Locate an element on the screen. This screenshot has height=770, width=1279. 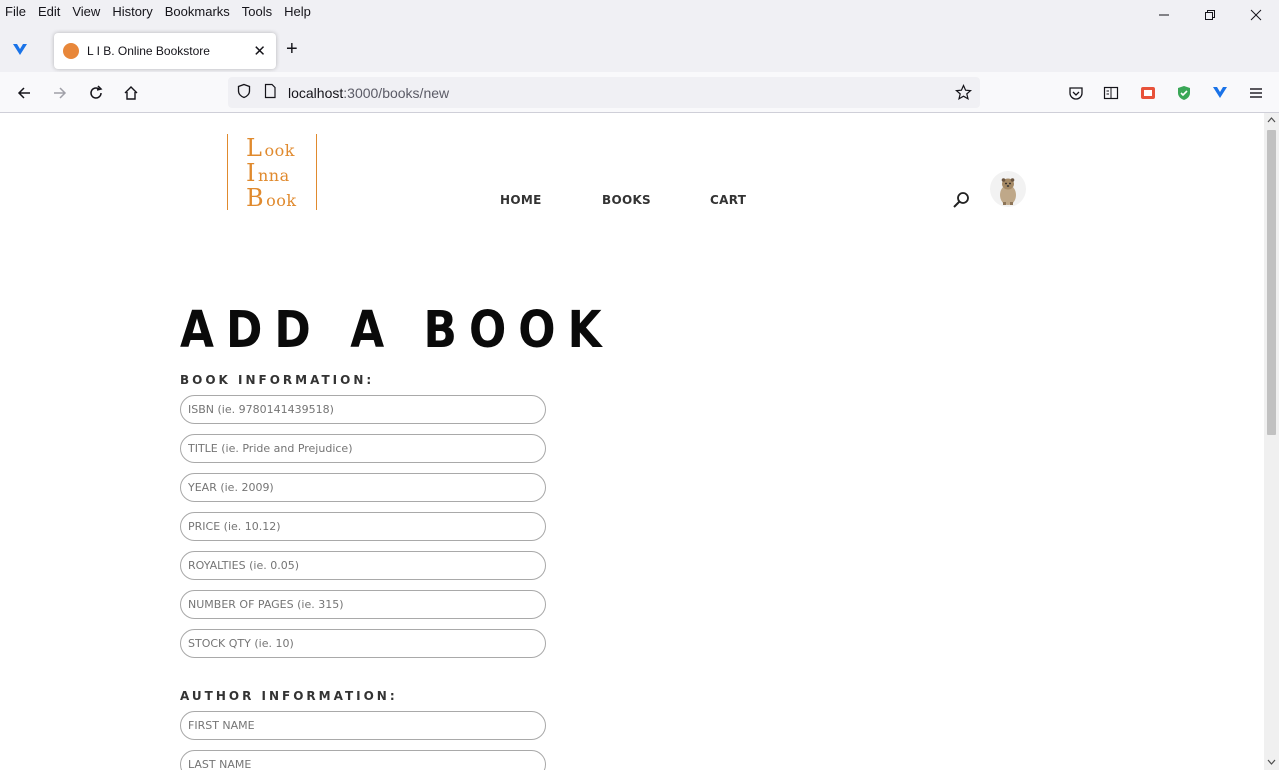
site-logo: Look Inna Book is located at coordinates (272, 173).